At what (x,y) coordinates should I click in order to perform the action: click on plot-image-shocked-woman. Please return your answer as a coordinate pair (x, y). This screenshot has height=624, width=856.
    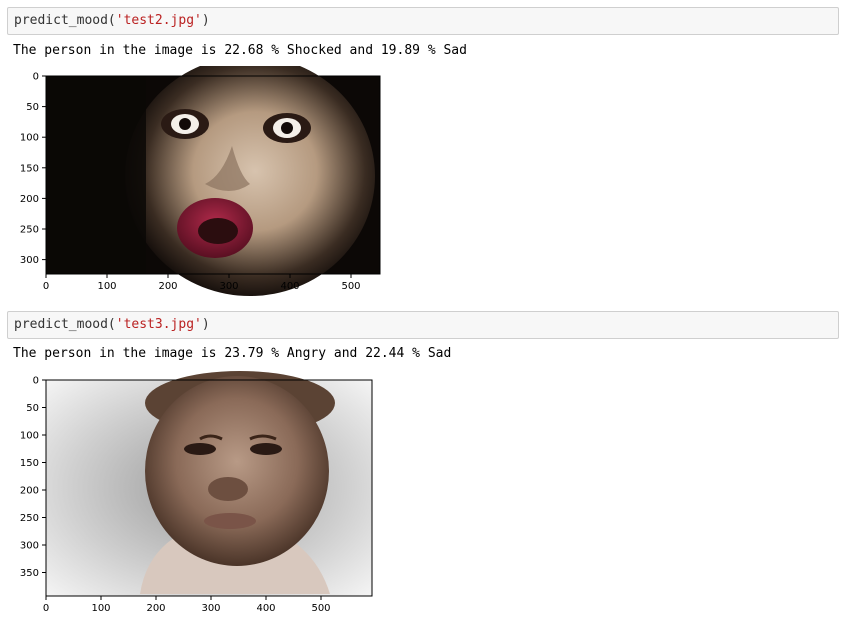
    Looking at the image, I should click on (213, 181).